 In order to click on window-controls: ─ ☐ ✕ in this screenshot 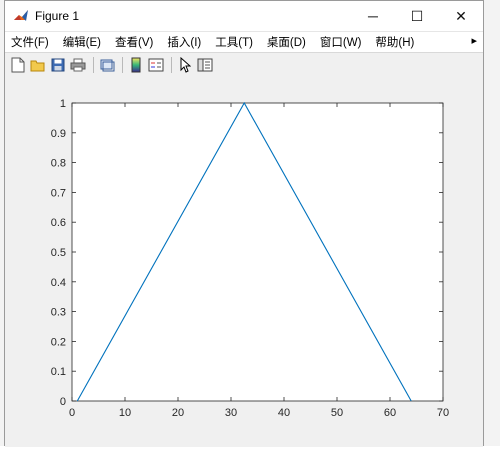, I will do `click(417, 16)`.